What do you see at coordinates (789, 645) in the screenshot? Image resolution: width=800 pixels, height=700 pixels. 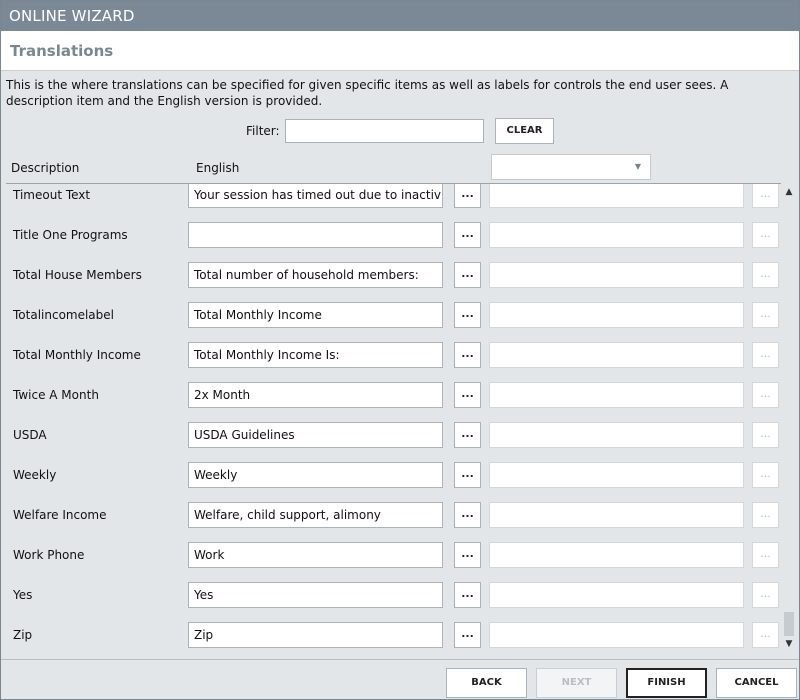 I see `scroll-down-icon: ▼` at bounding box center [789, 645].